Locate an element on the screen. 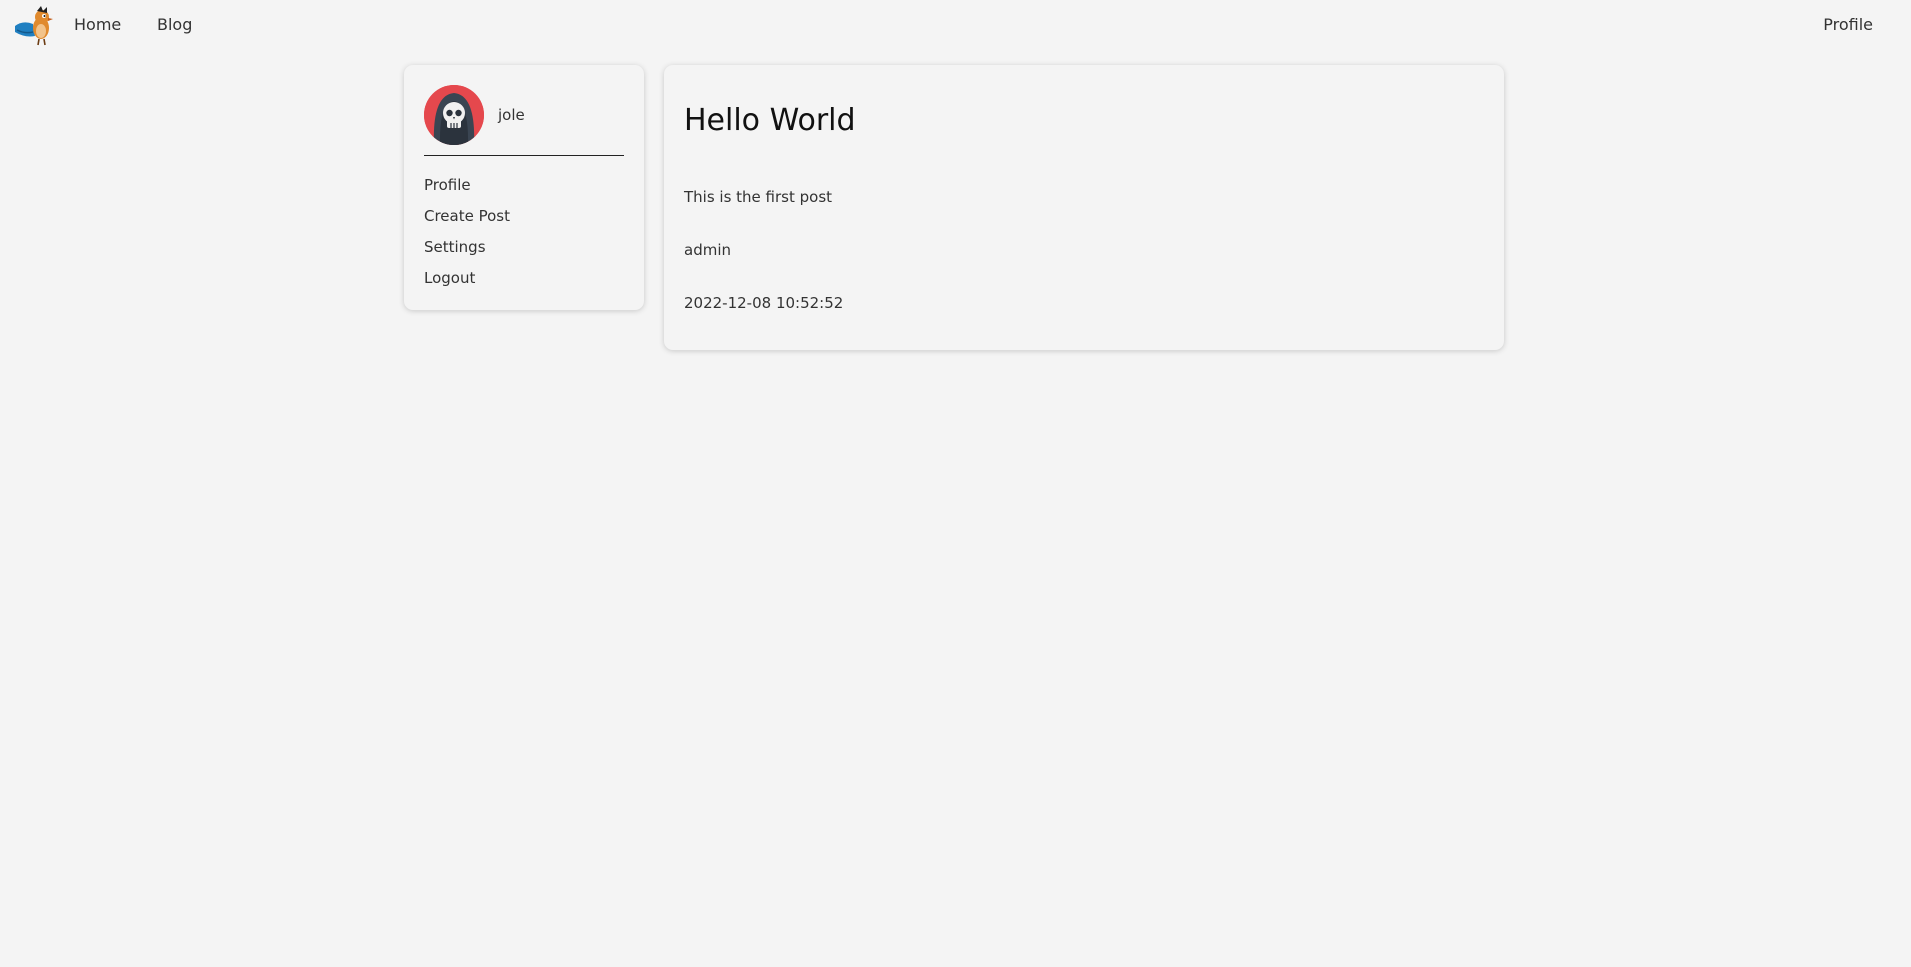 This screenshot has width=1911, height=967. username: jole is located at coordinates (511, 115).